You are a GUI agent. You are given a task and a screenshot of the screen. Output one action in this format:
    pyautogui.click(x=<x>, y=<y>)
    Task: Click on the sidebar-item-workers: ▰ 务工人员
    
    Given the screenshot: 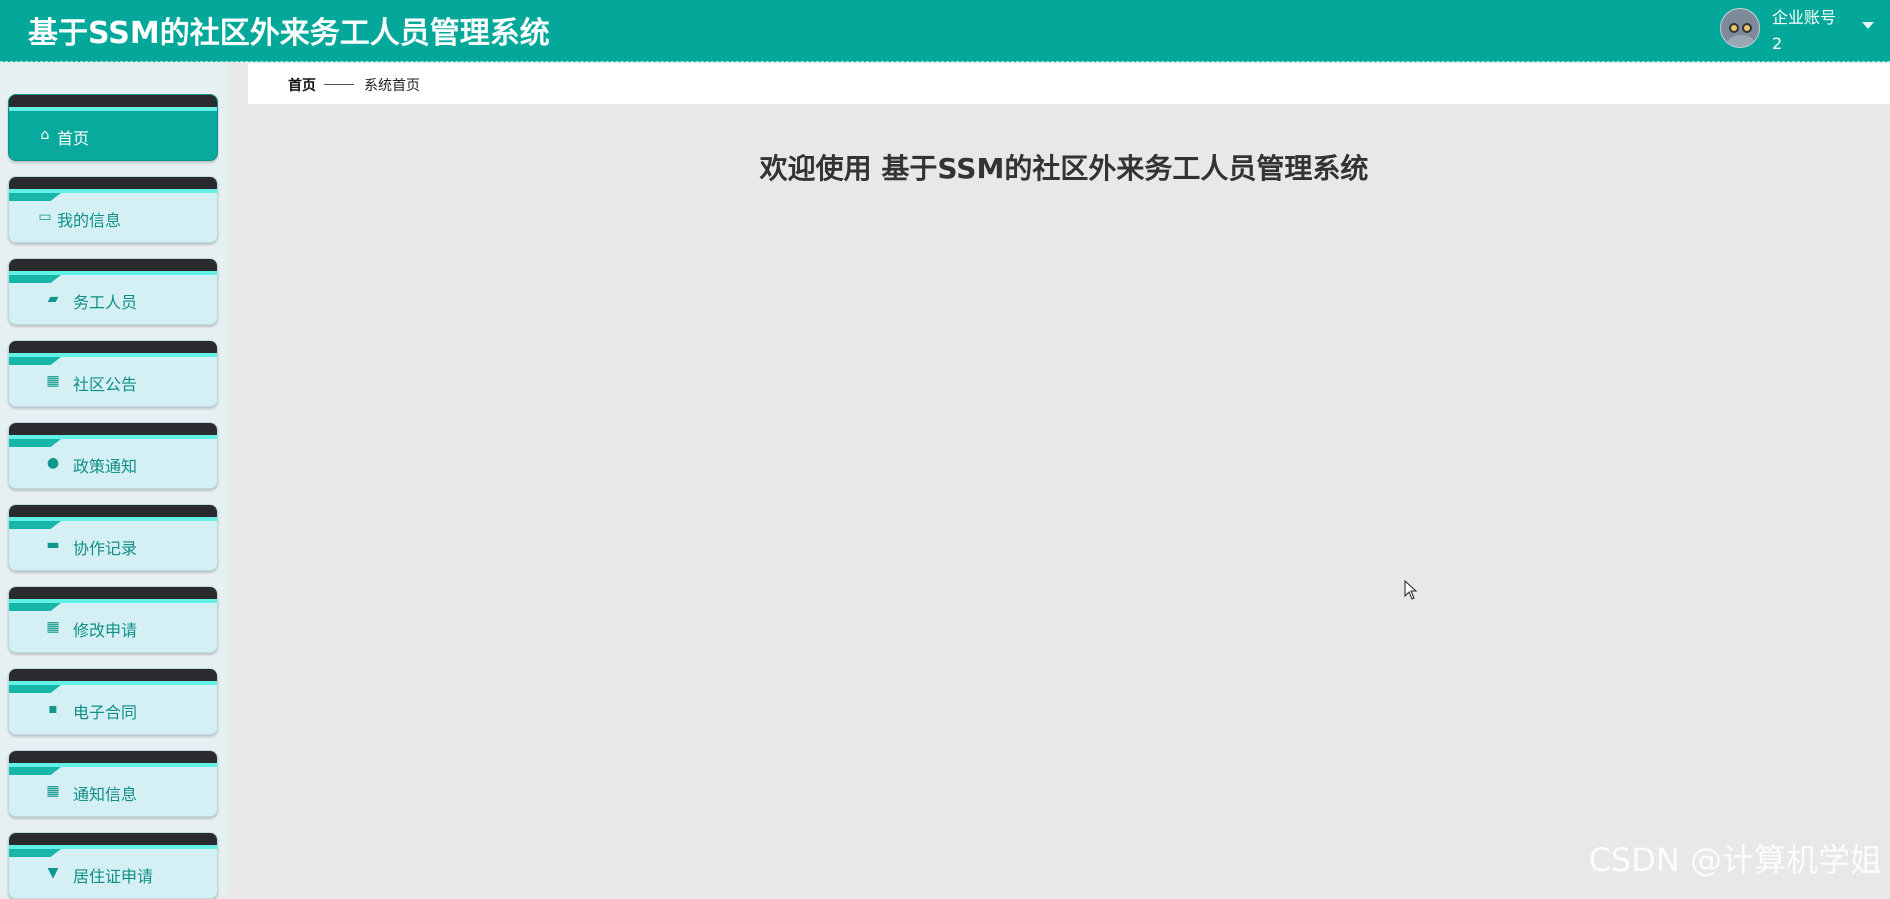 What is the action you would take?
    pyautogui.click(x=113, y=291)
    